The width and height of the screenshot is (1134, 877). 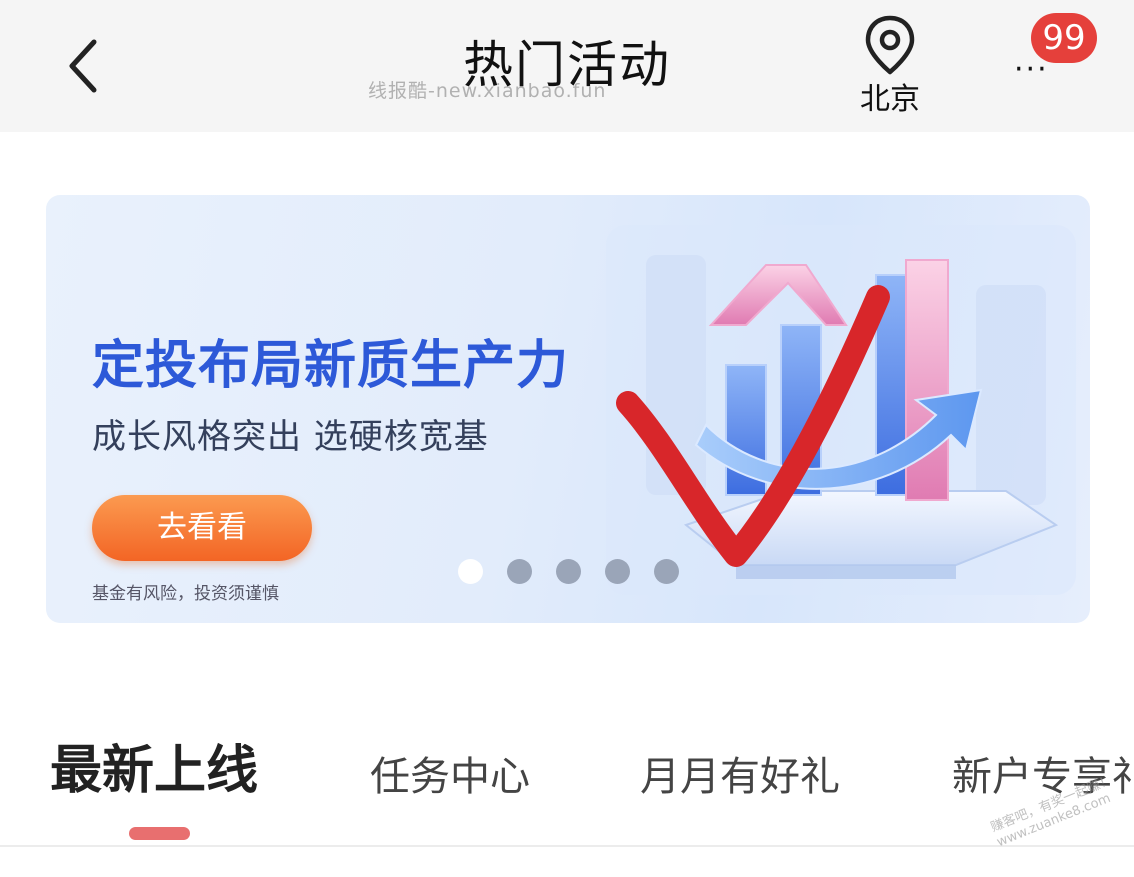 What do you see at coordinates (450, 778) in the screenshot?
I see `tab-task-center: 任务中心` at bounding box center [450, 778].